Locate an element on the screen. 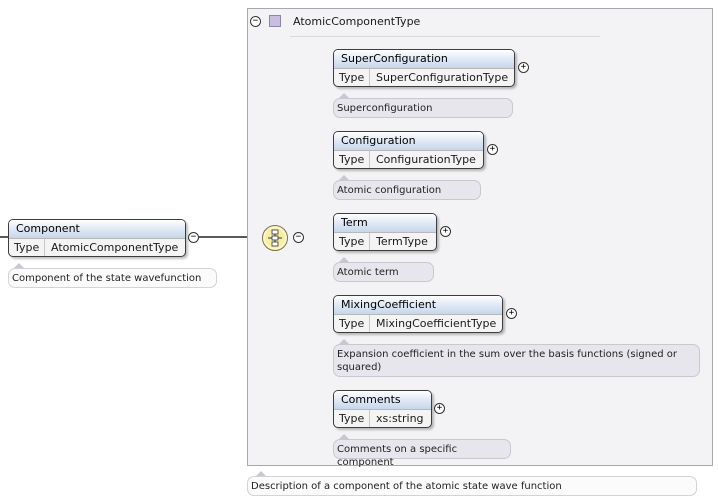 The width and height of the screenshot is (718, 502). child-element-comments: Comments Type xs:string is located at coordinates (382, 409).